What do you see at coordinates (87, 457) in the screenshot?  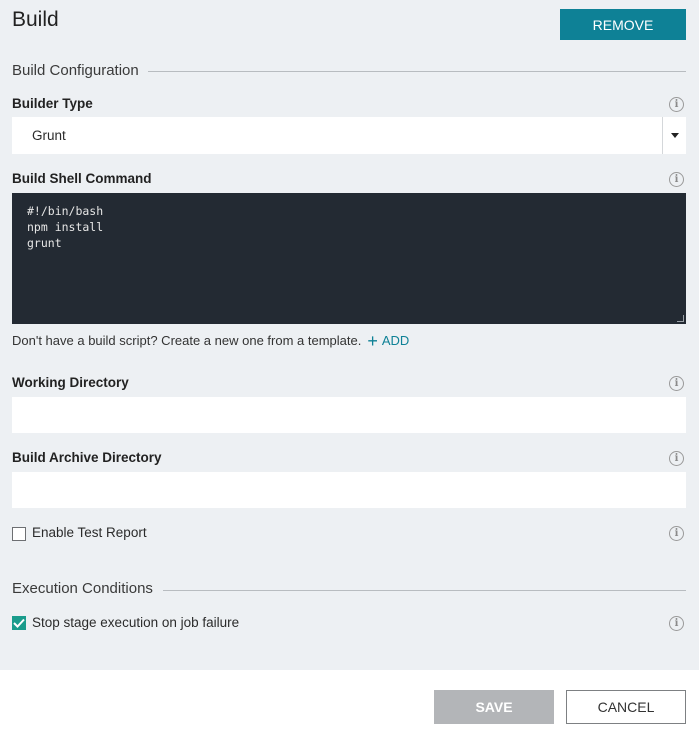 I see `build-archive-directory-label: Build Archive Directory` at bounding box center [87, 457].